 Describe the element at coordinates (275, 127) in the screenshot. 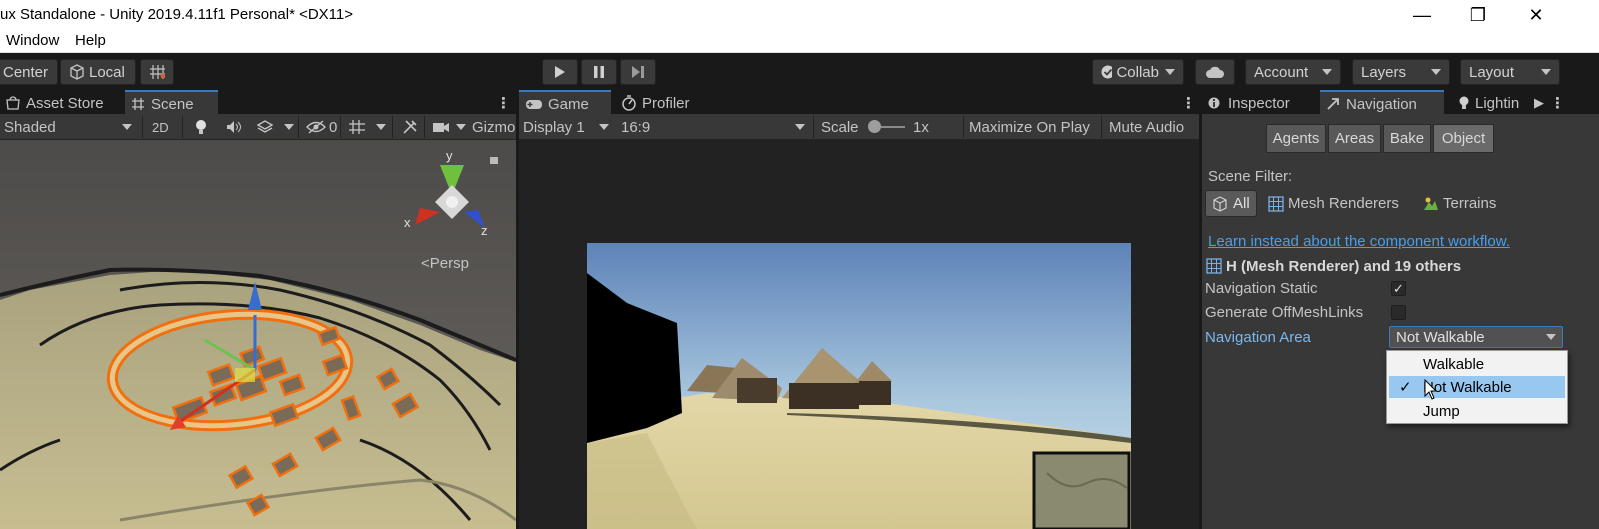

I see `effects-toggle` at that location.